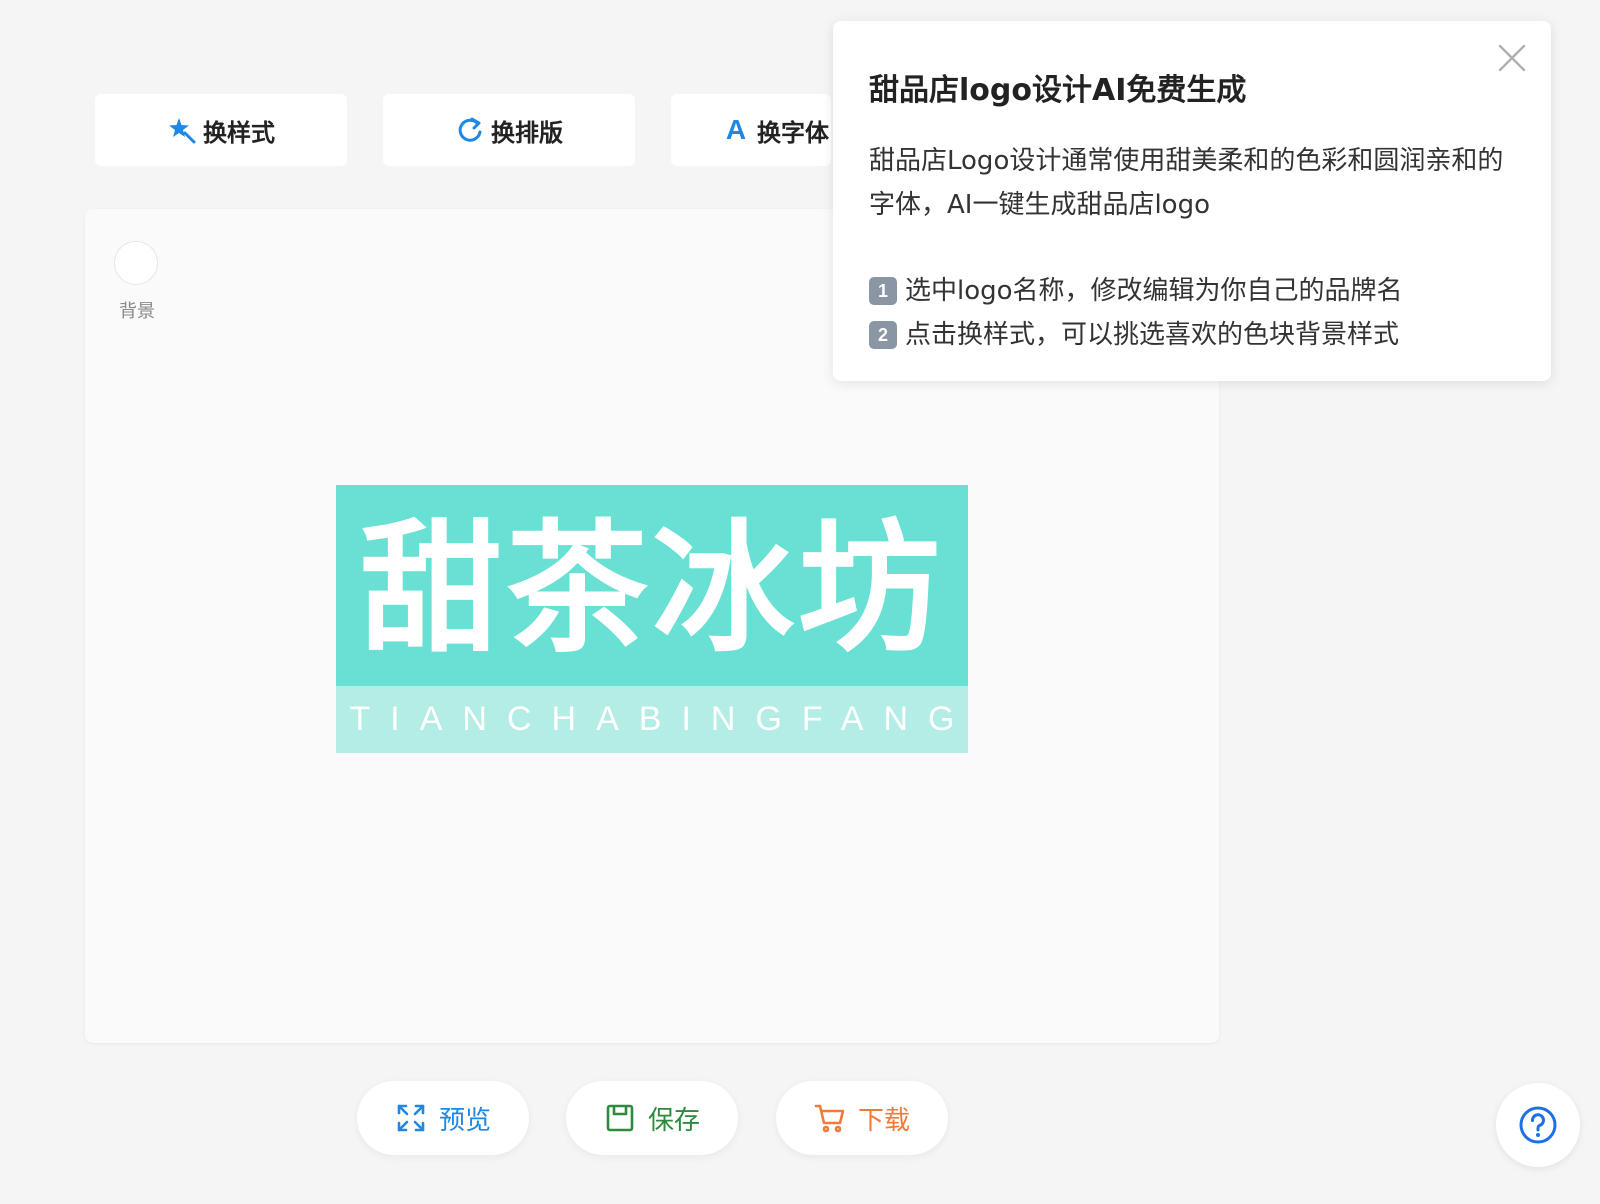 This screenshot has width=1600, height=1204. What do you see at coordinates (736, 129) in the screenshot?
I see `font-a-icon: A` at bounding box center [736, 129].